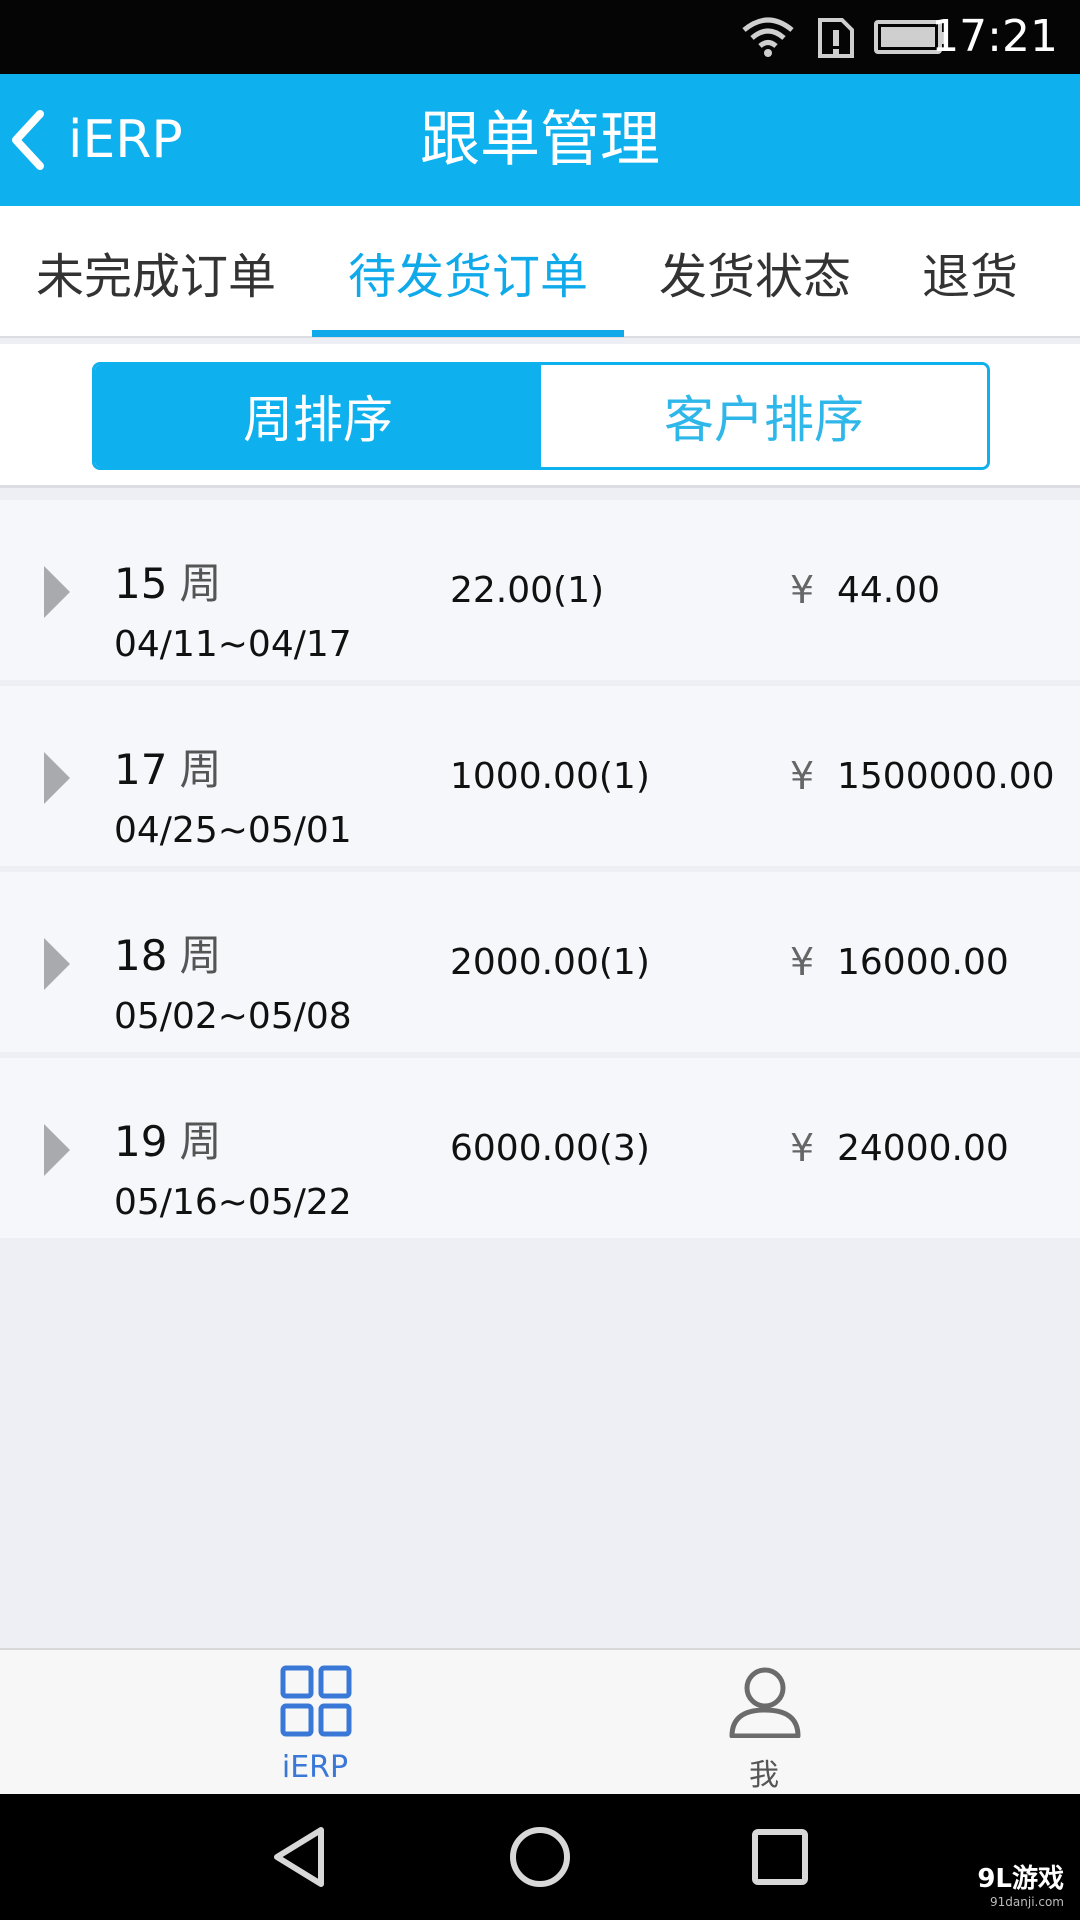 This screenshot has width=1080, height=1920. I want to click on sort-toggle: 周排序 客户排序, so click(541, 416).